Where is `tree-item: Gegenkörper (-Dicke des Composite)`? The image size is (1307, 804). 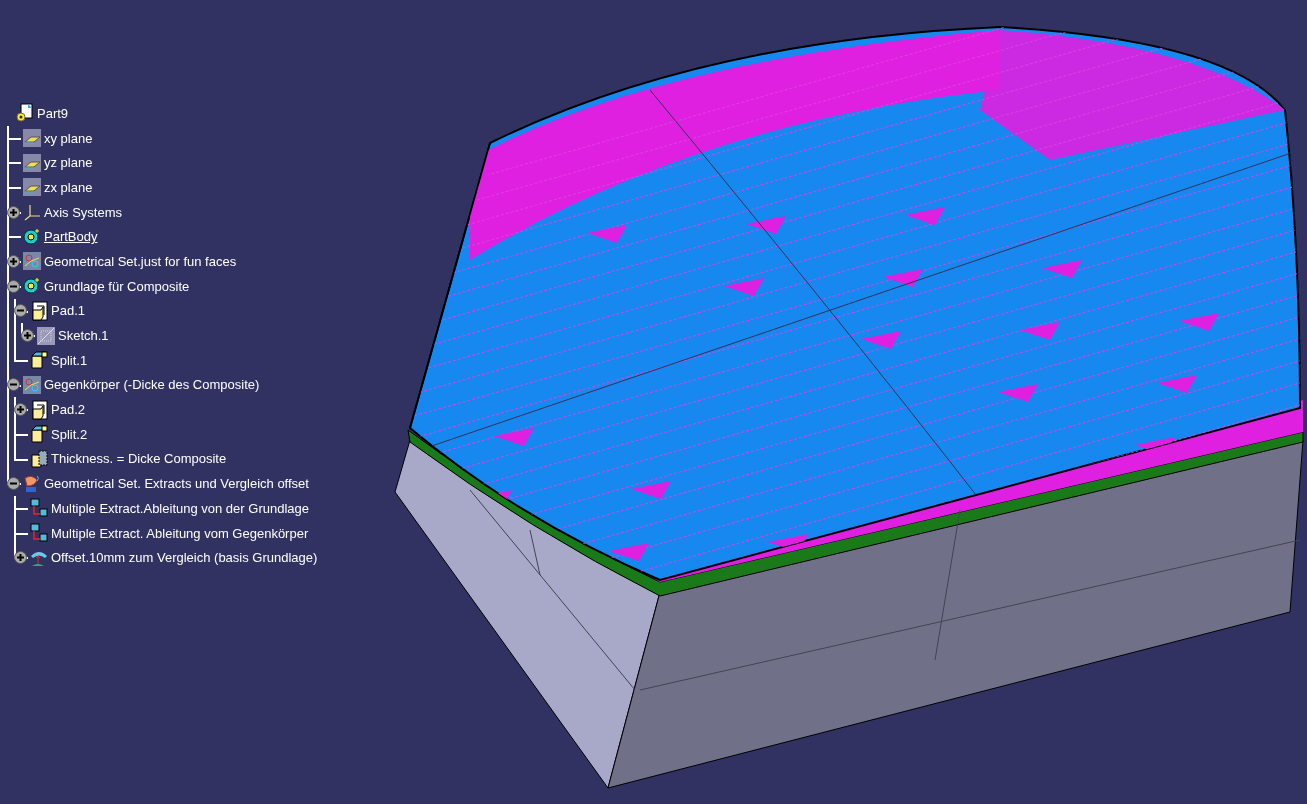
tree-item: Gegenkörper (-Dicke des Composite) is located at coordinates (152, 385).